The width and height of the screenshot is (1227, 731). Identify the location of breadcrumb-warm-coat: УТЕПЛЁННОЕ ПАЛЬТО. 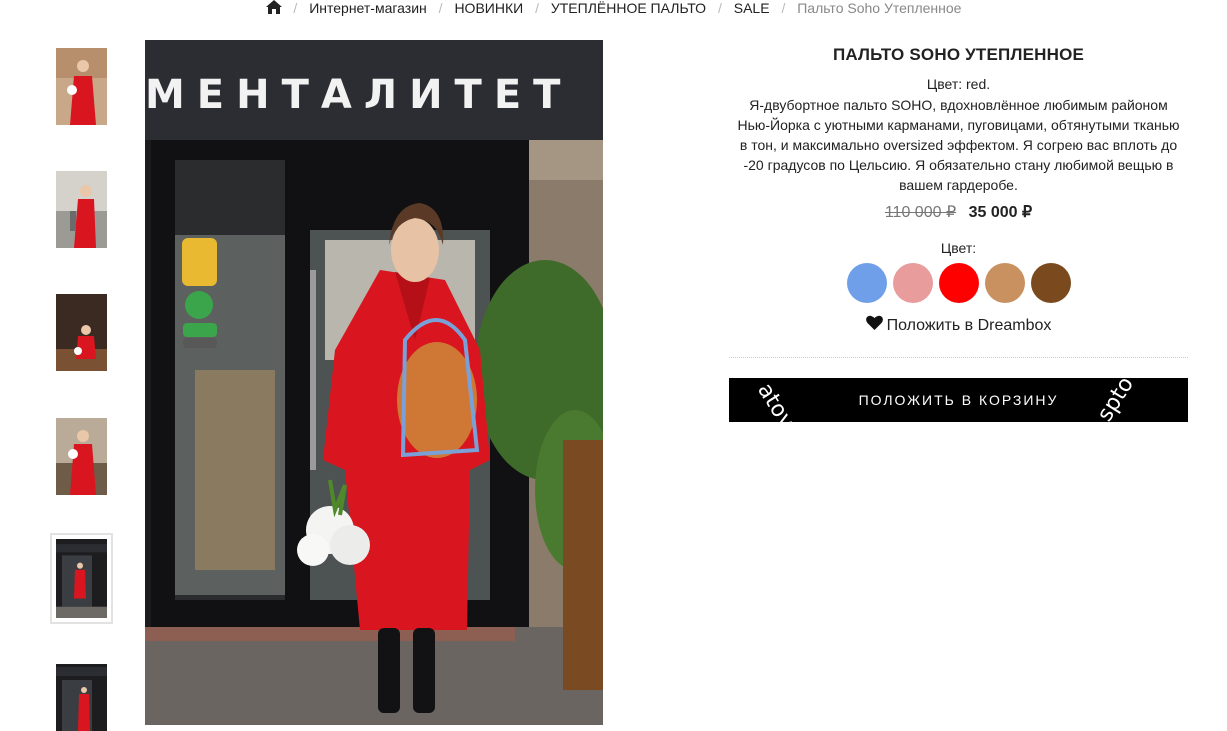
(628, 8).